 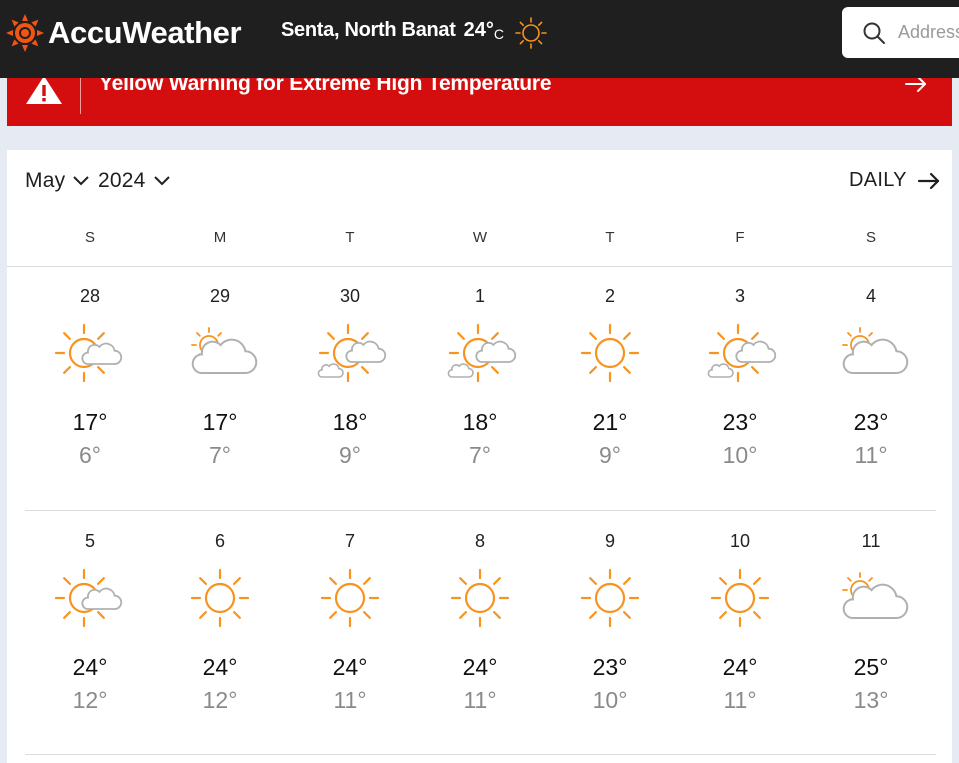 I want to click on calendar-day: 28 17° 6°, so click(x=90, y=373).